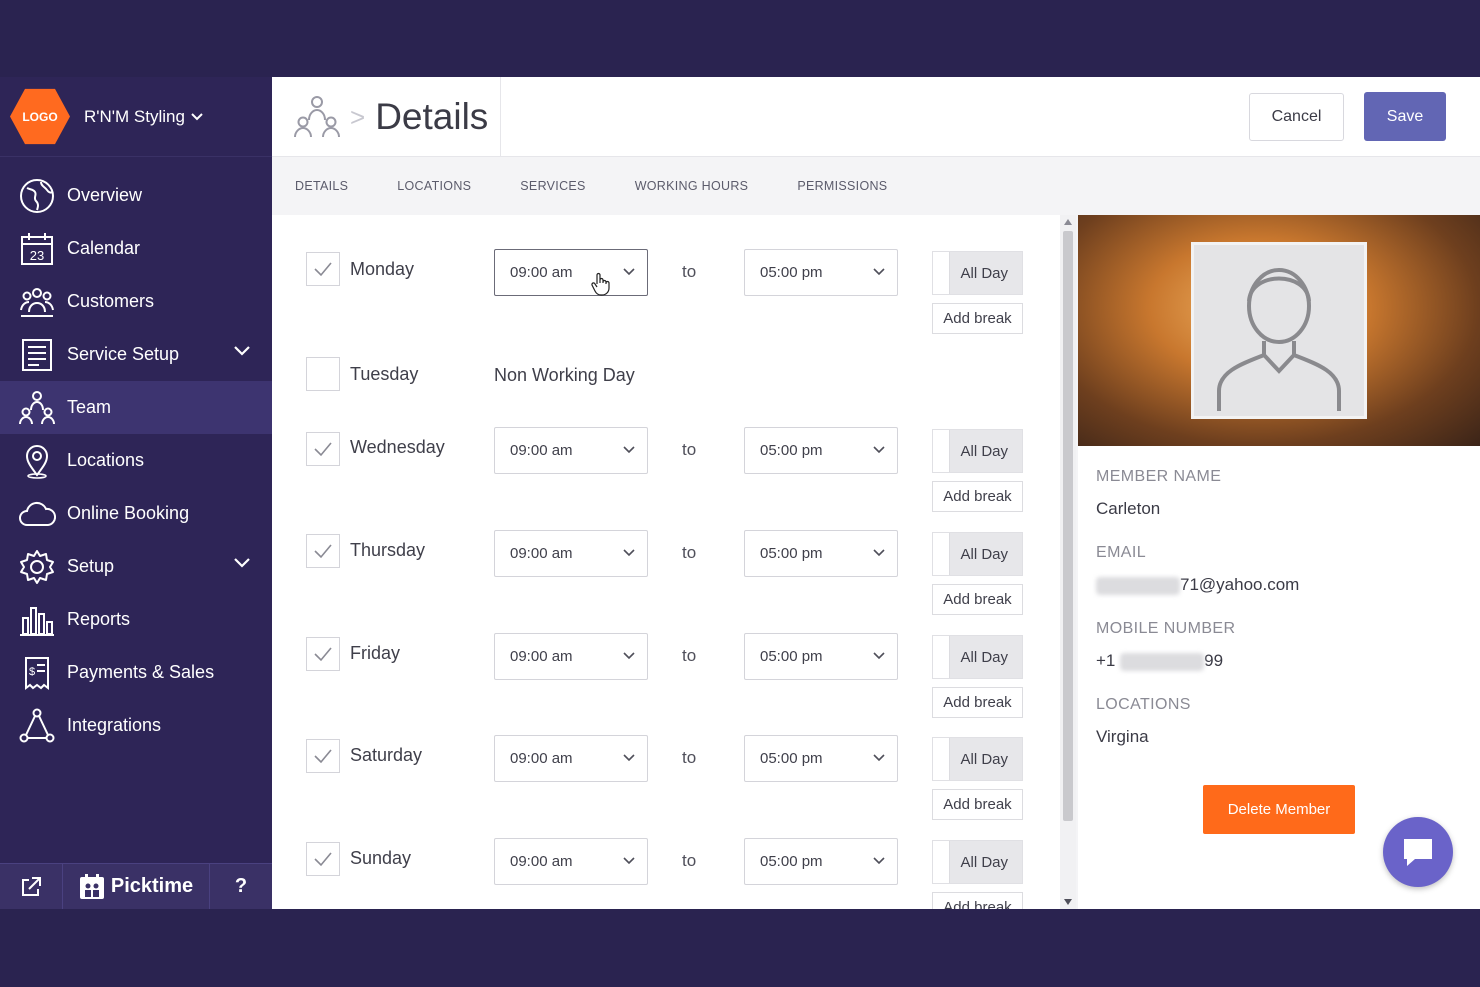 Image resolution: width=1480 pixels, height=987 pixels. I want to click on content-scrollbar, so click(1068, 562).